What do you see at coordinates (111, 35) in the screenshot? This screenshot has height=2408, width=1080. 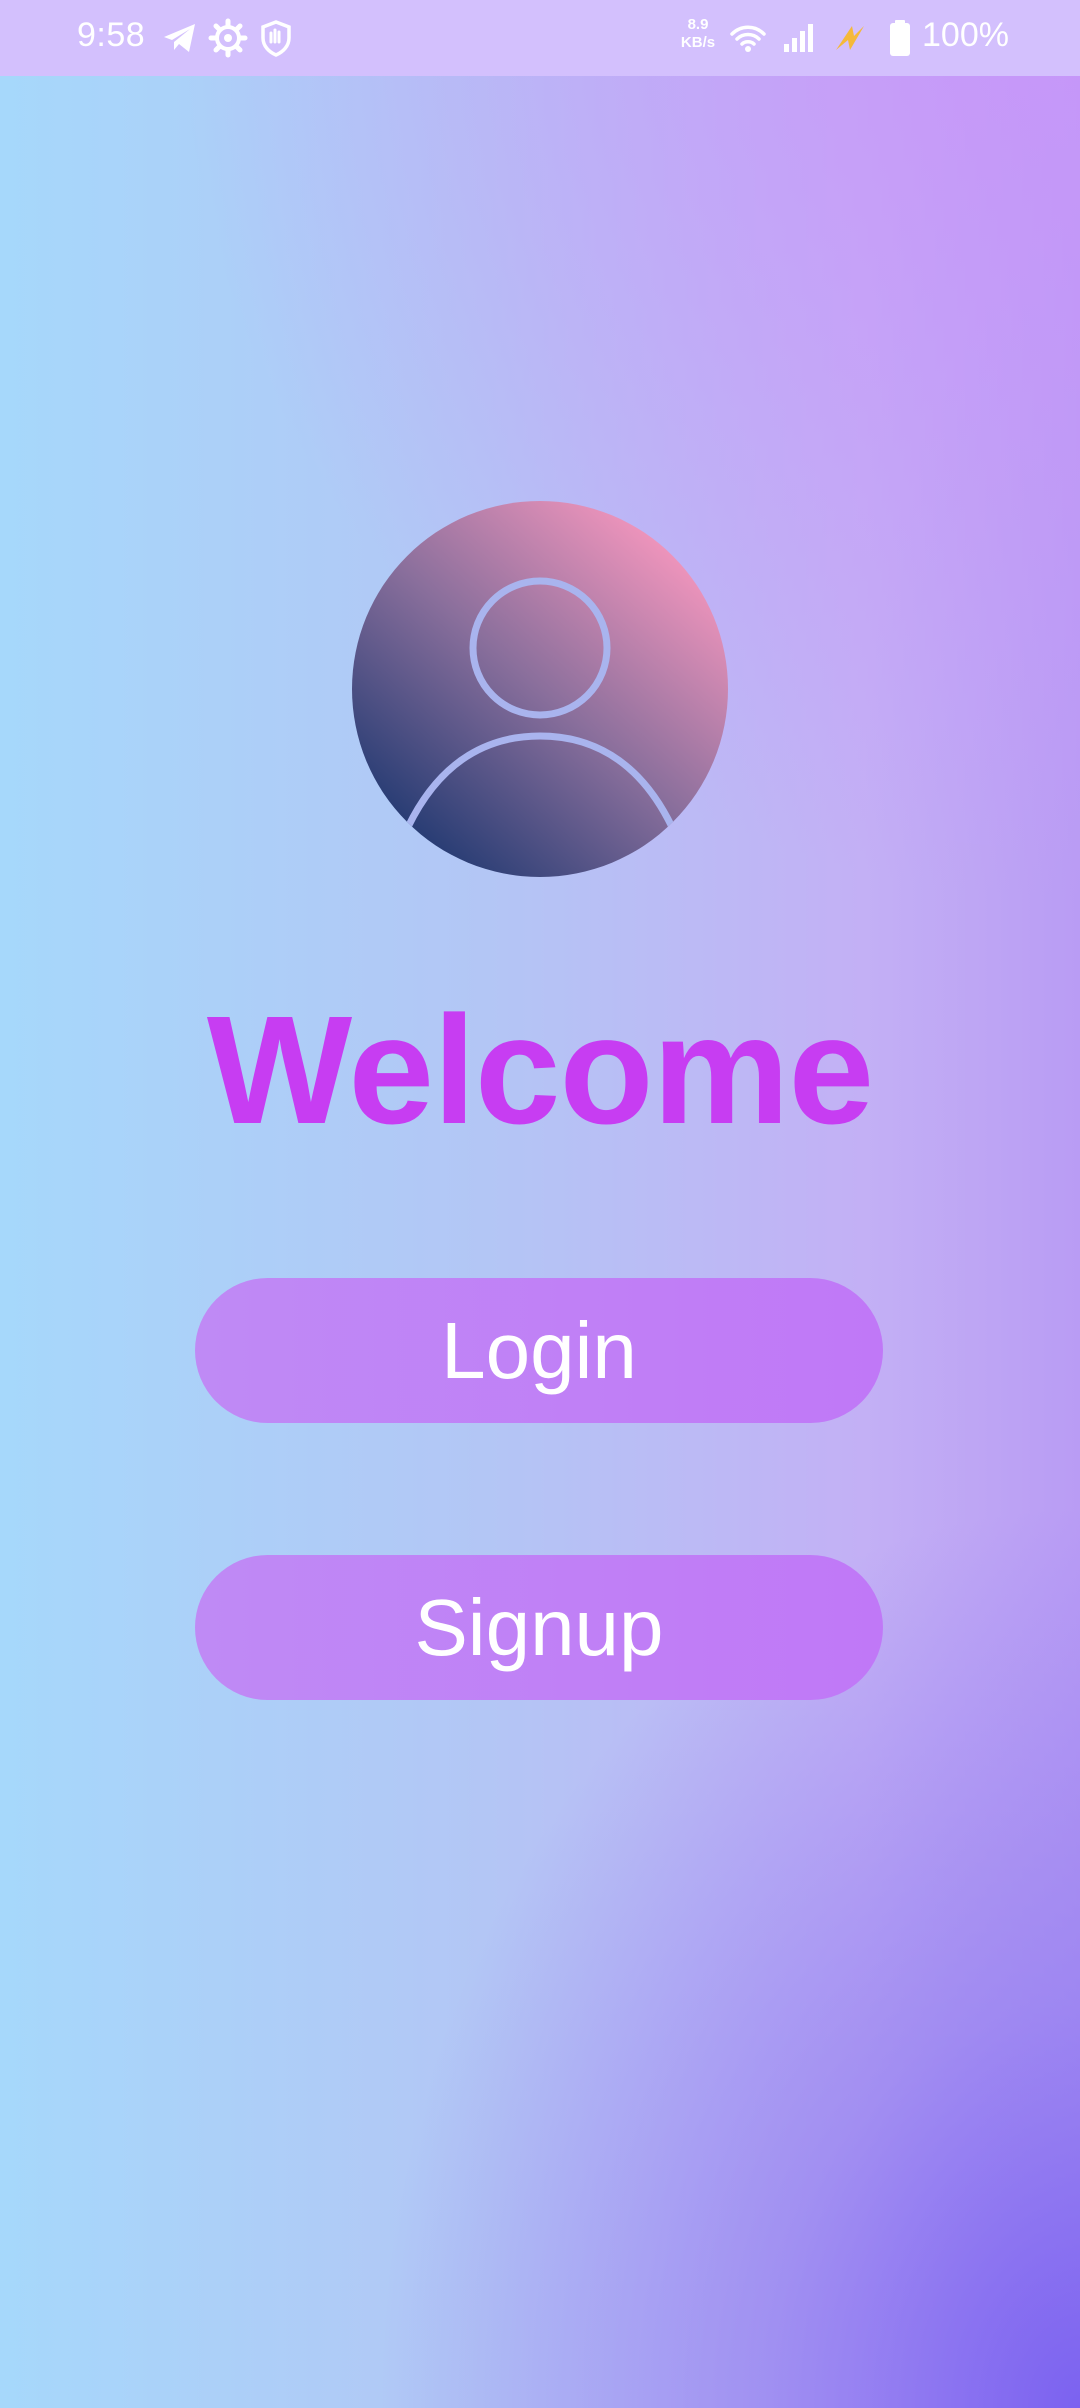 I see `status-time: 9:58` at bounding box center [111, 35].